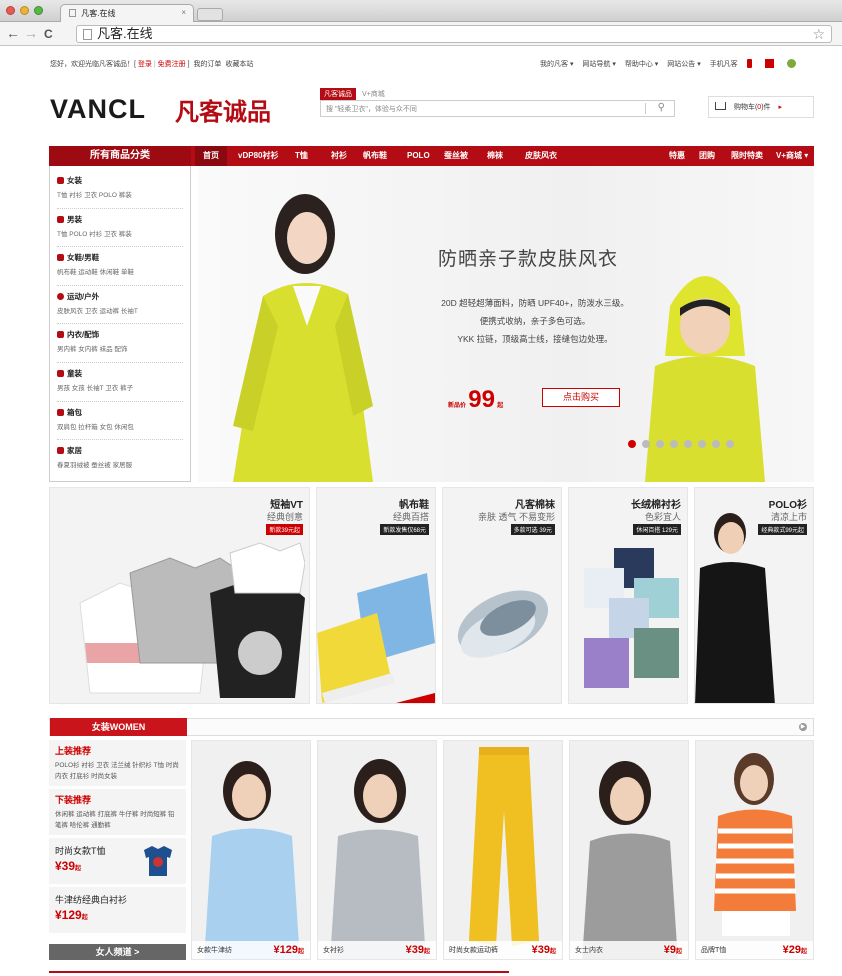 The height and width of the screenshot is (976, 842). I want to click on nav-item-silk-quilt: 蚕丝被, so click(456, 156).